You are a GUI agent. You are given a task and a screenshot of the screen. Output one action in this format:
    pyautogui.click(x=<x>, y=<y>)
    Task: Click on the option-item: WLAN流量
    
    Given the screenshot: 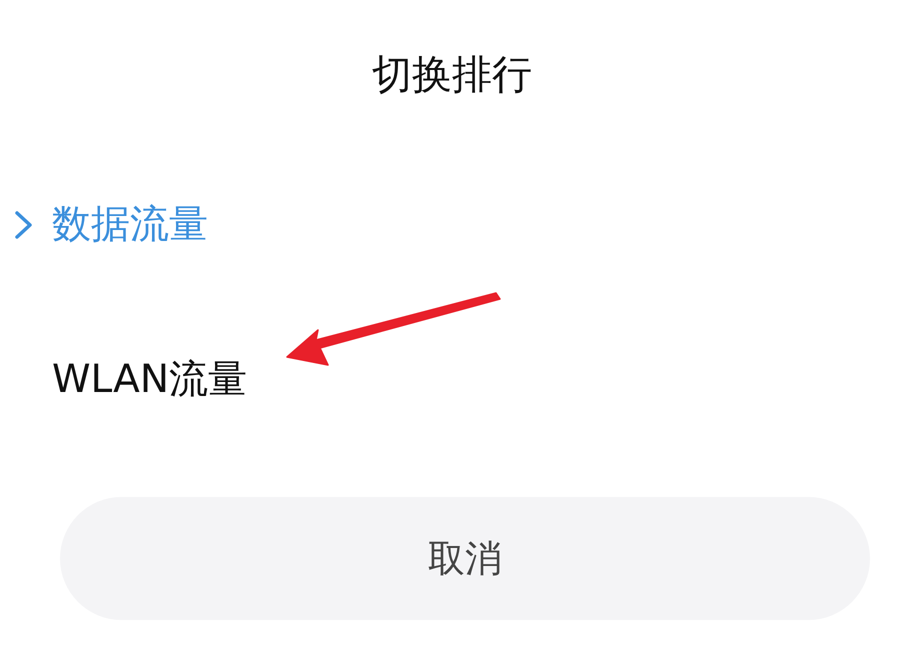 What is the action you would take?
    pyautogui.click(x=124, y=380)
    